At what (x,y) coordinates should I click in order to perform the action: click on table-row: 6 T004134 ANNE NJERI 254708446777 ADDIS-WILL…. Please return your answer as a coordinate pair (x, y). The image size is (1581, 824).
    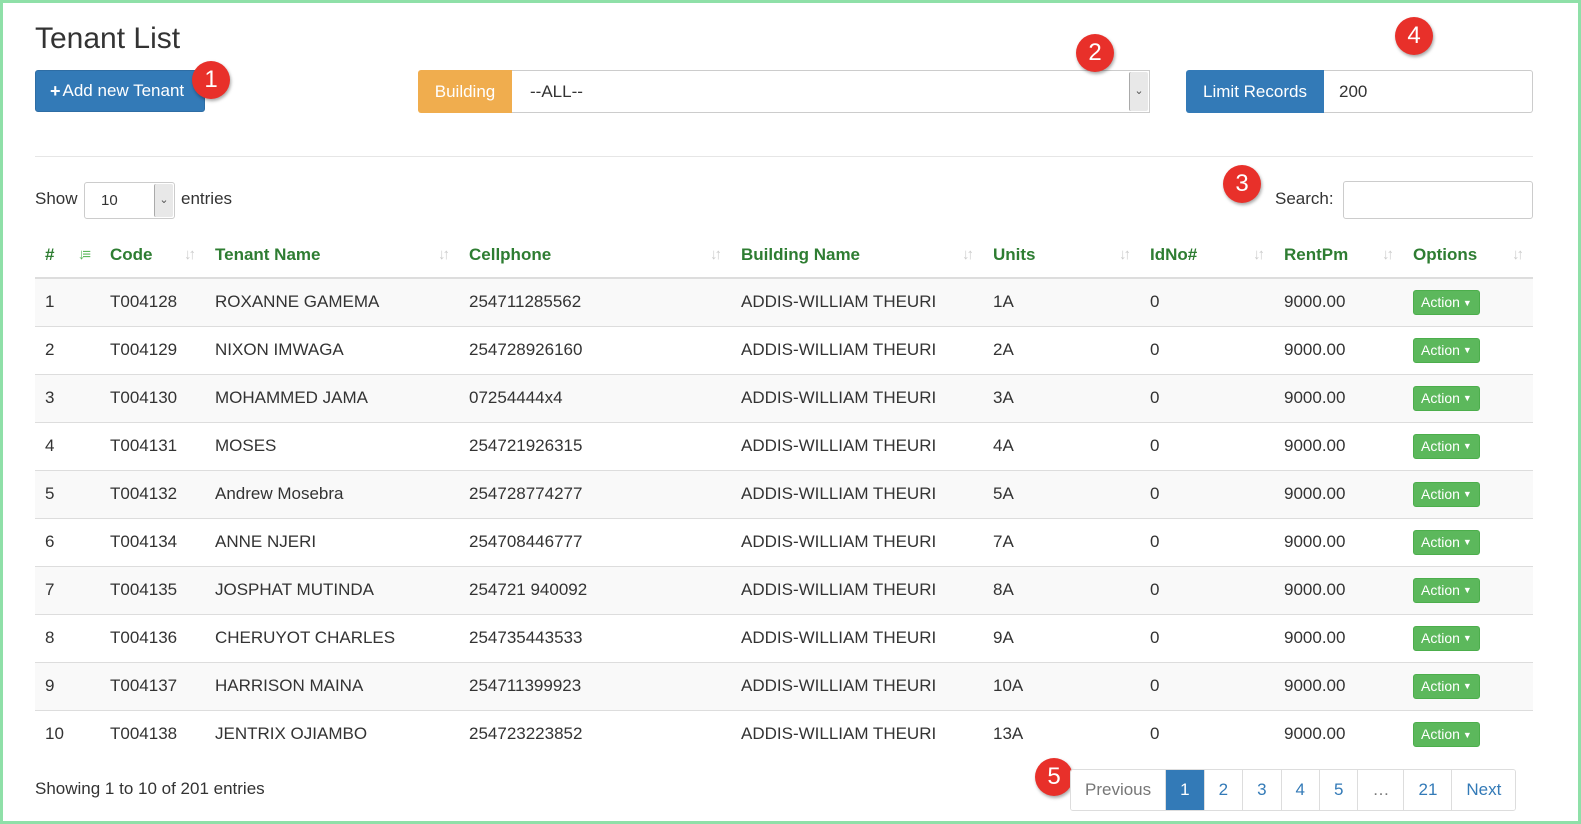
    Looking at the image, I should click on (784, 541).